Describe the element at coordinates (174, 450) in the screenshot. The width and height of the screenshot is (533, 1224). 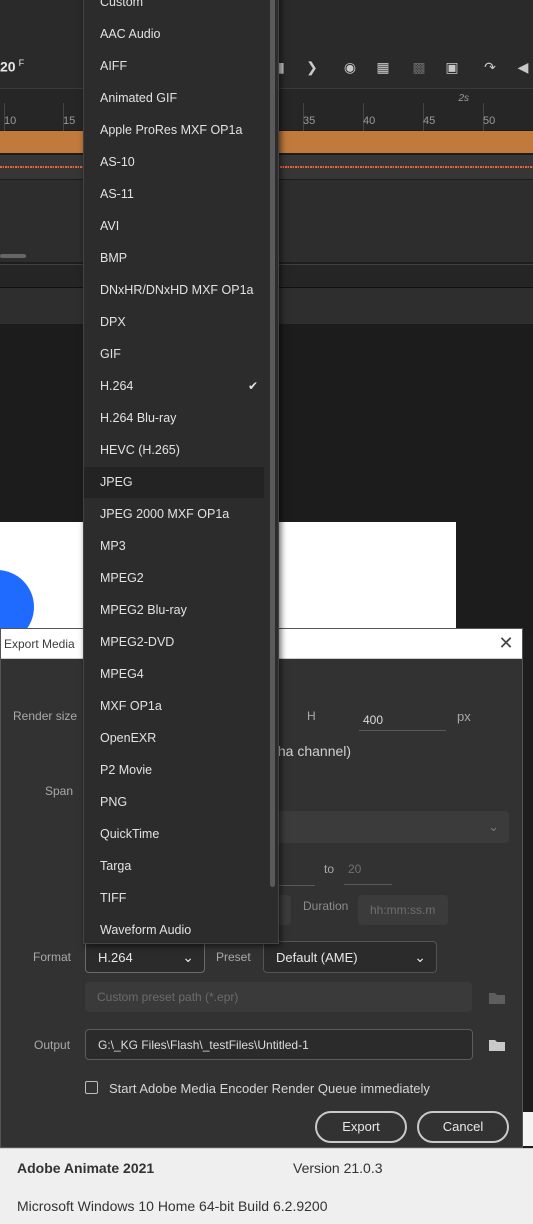
I see `format-option: HEVC (H.265)` at that location.